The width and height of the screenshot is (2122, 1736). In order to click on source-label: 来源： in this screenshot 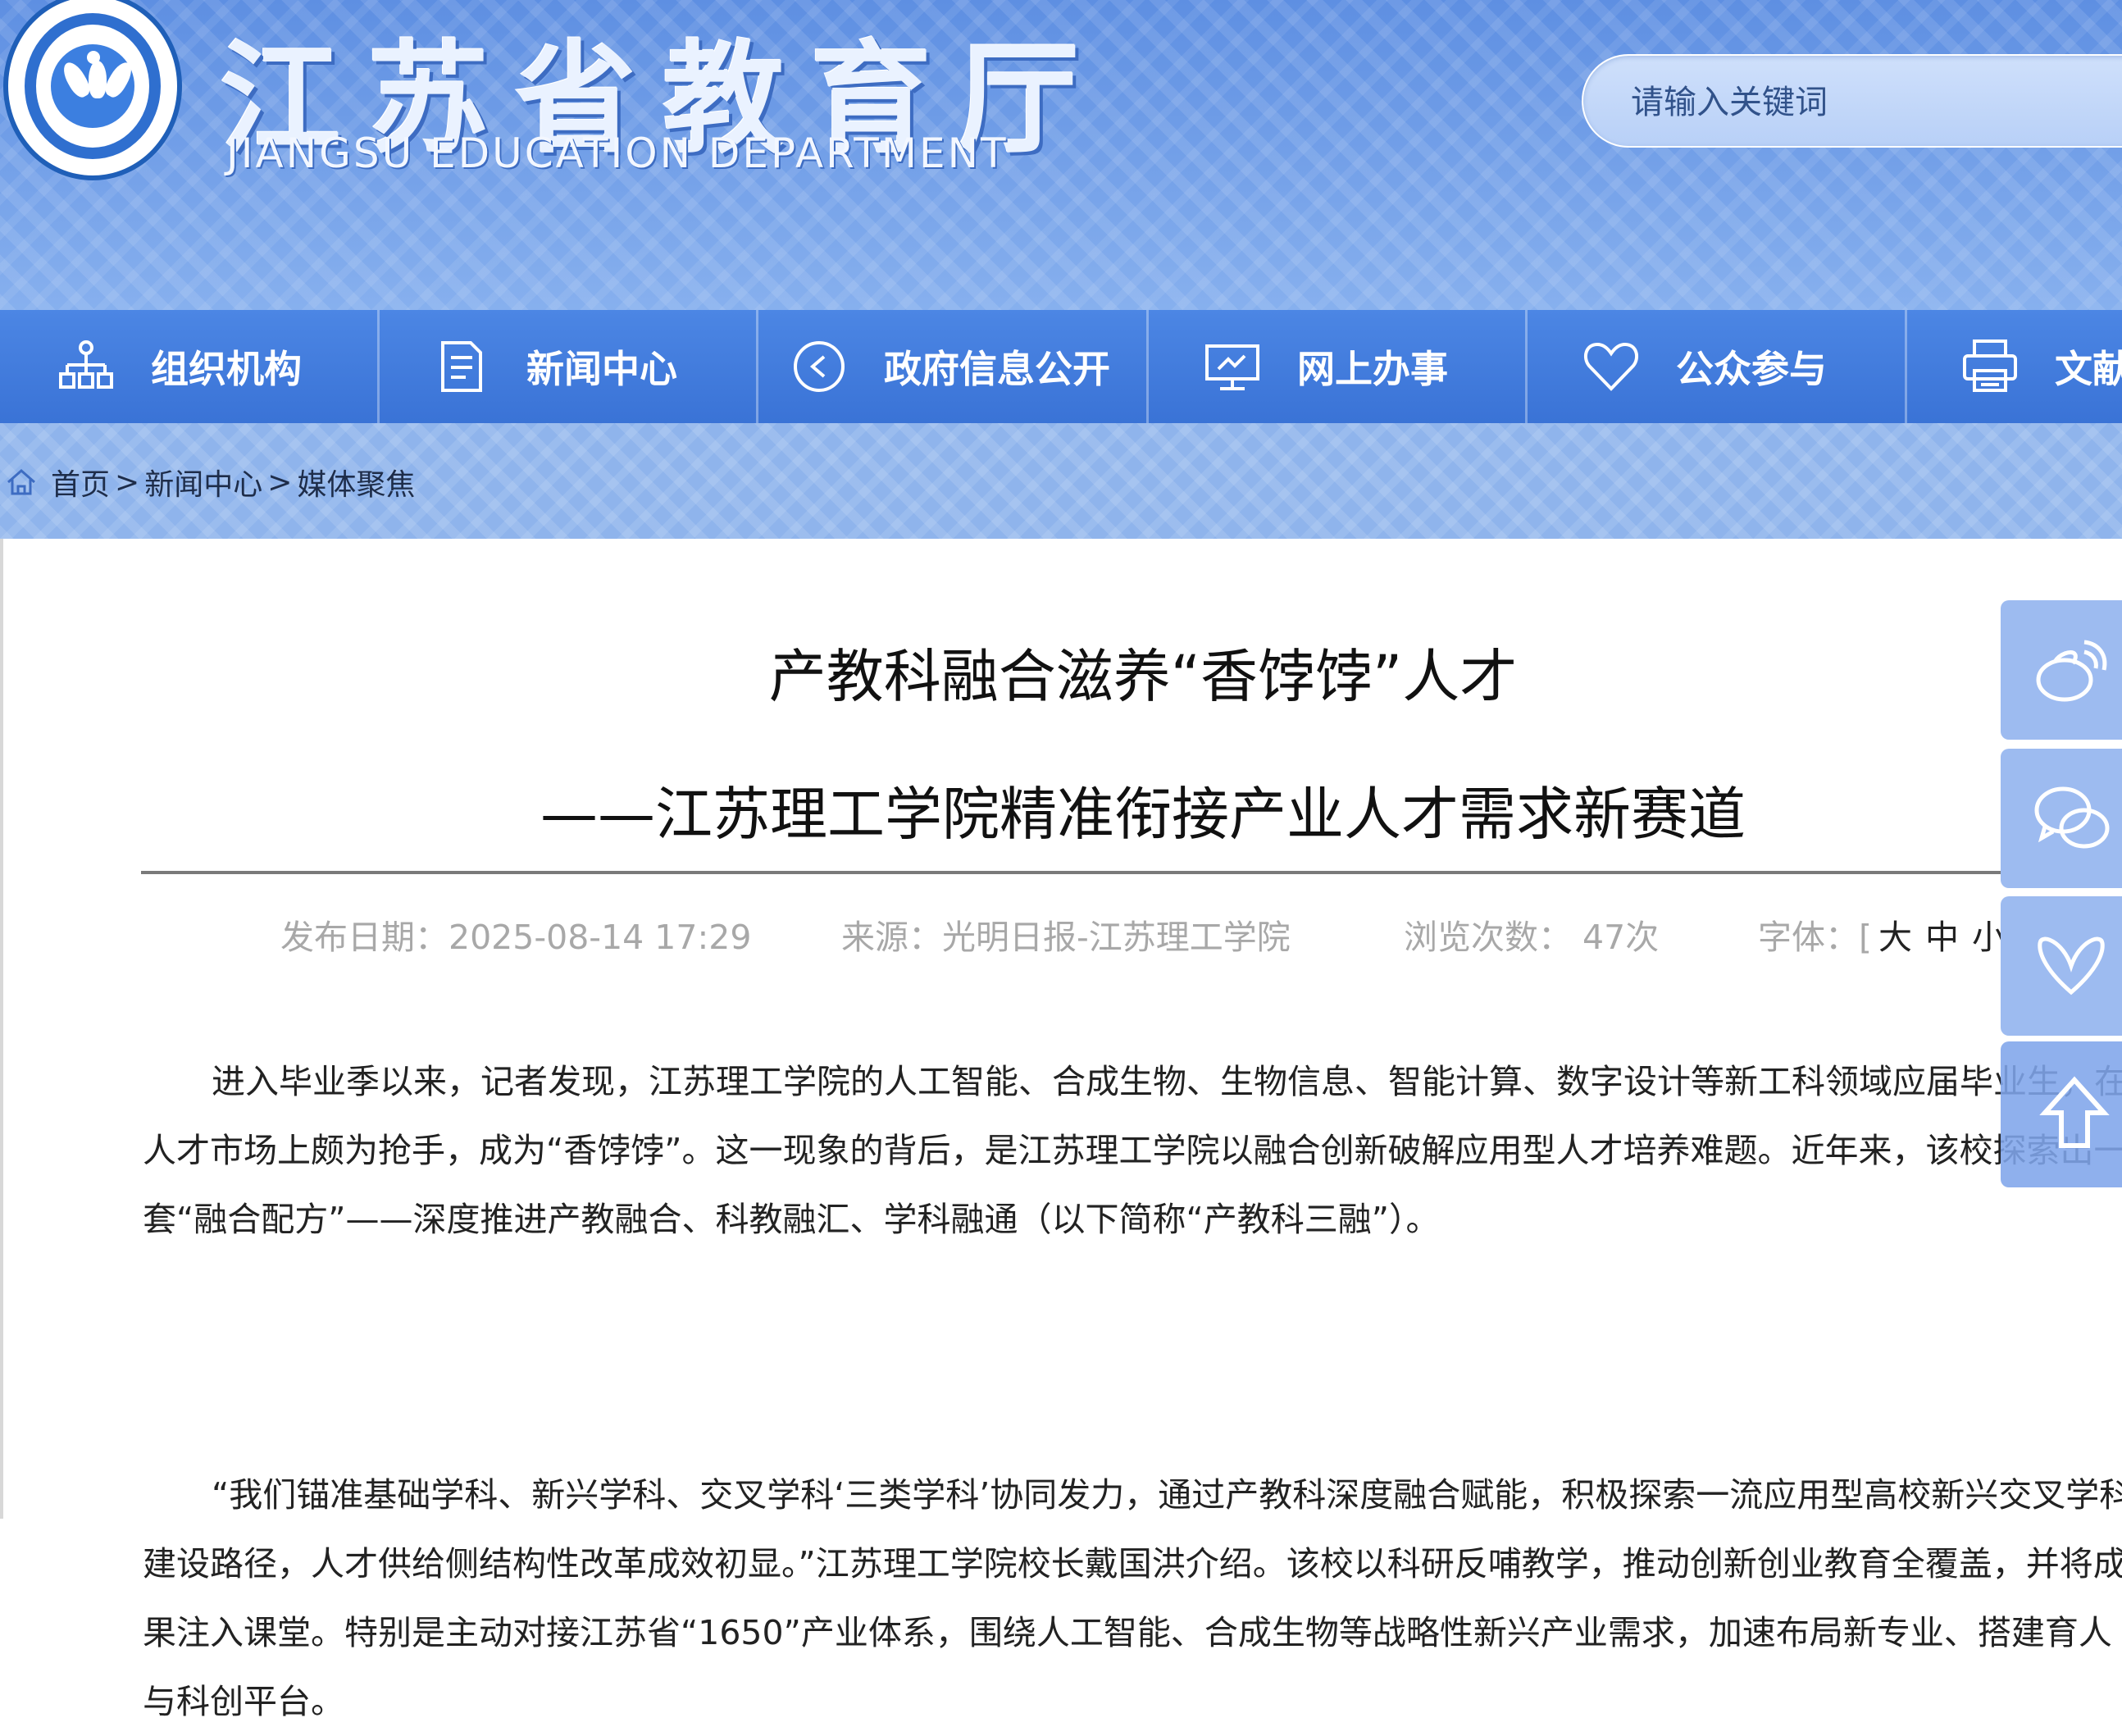, I will do `click(891, 938)`.